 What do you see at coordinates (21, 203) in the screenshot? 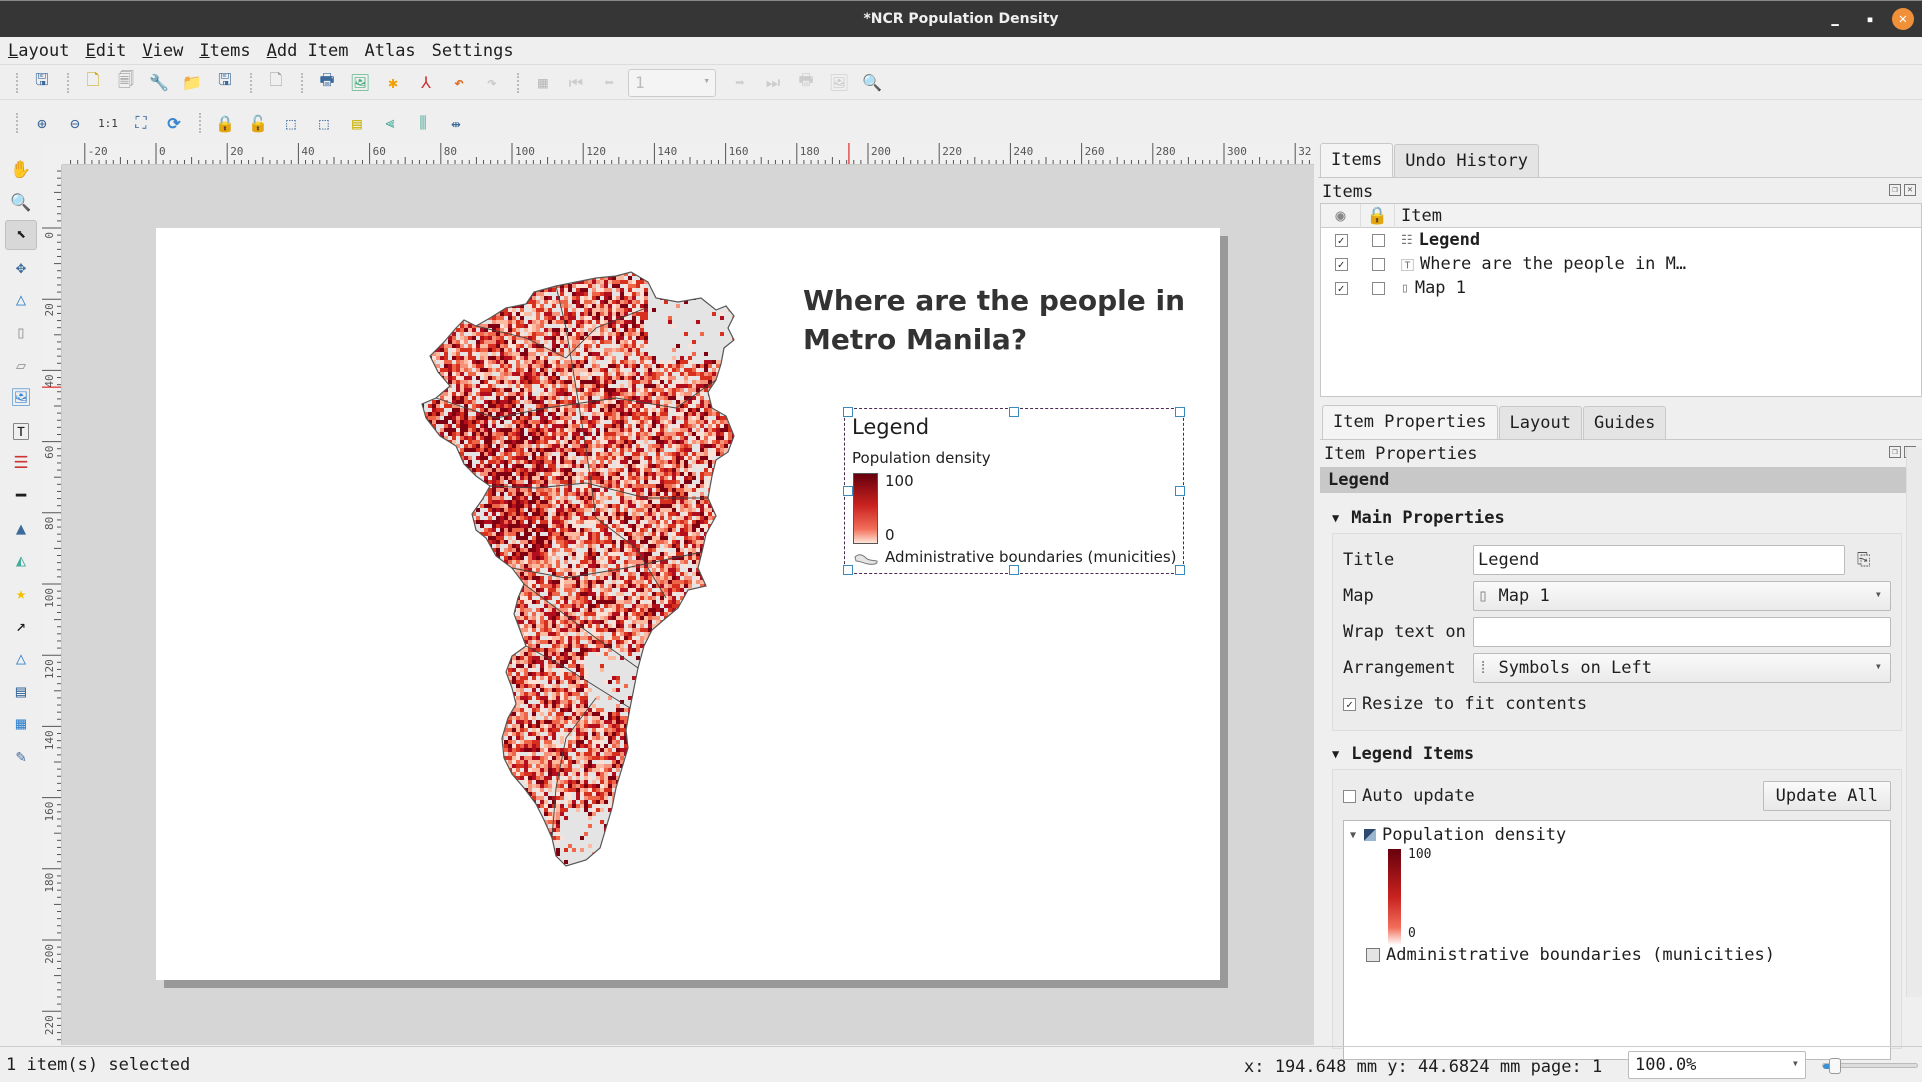
I see `zoom-tool: 🔍` at bounding box center [21, 203].